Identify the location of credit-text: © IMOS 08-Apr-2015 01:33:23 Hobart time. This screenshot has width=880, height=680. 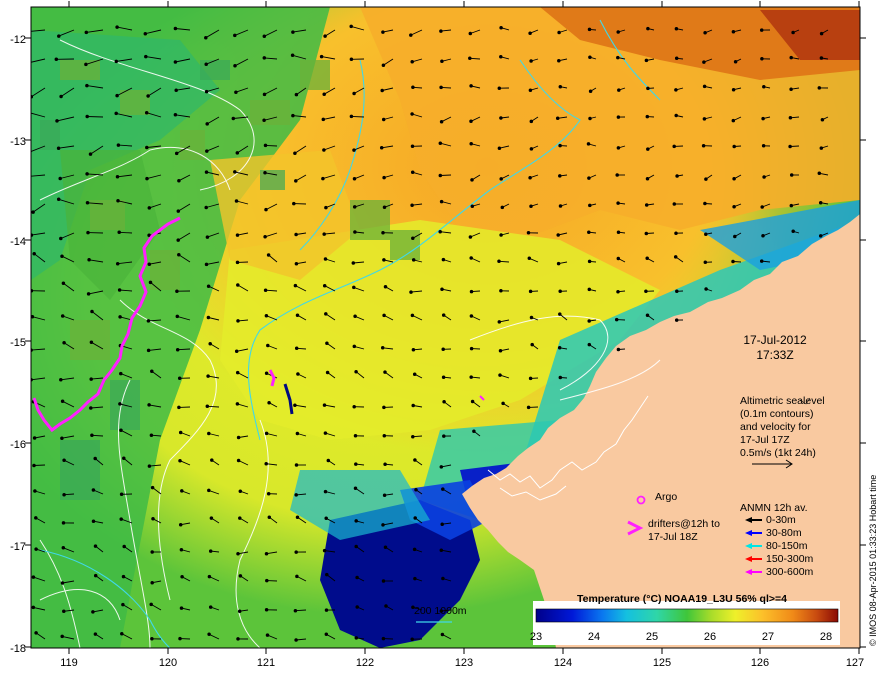
(873, 560).